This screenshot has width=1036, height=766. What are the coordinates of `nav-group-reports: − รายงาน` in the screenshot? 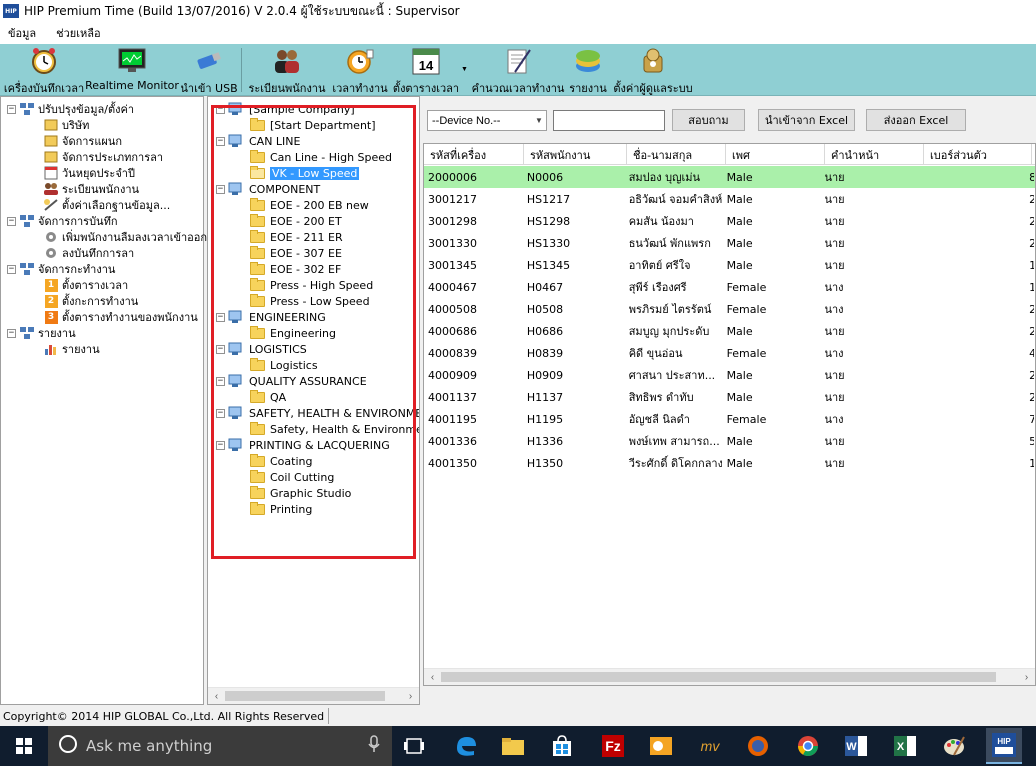 It's located at (41, 333).